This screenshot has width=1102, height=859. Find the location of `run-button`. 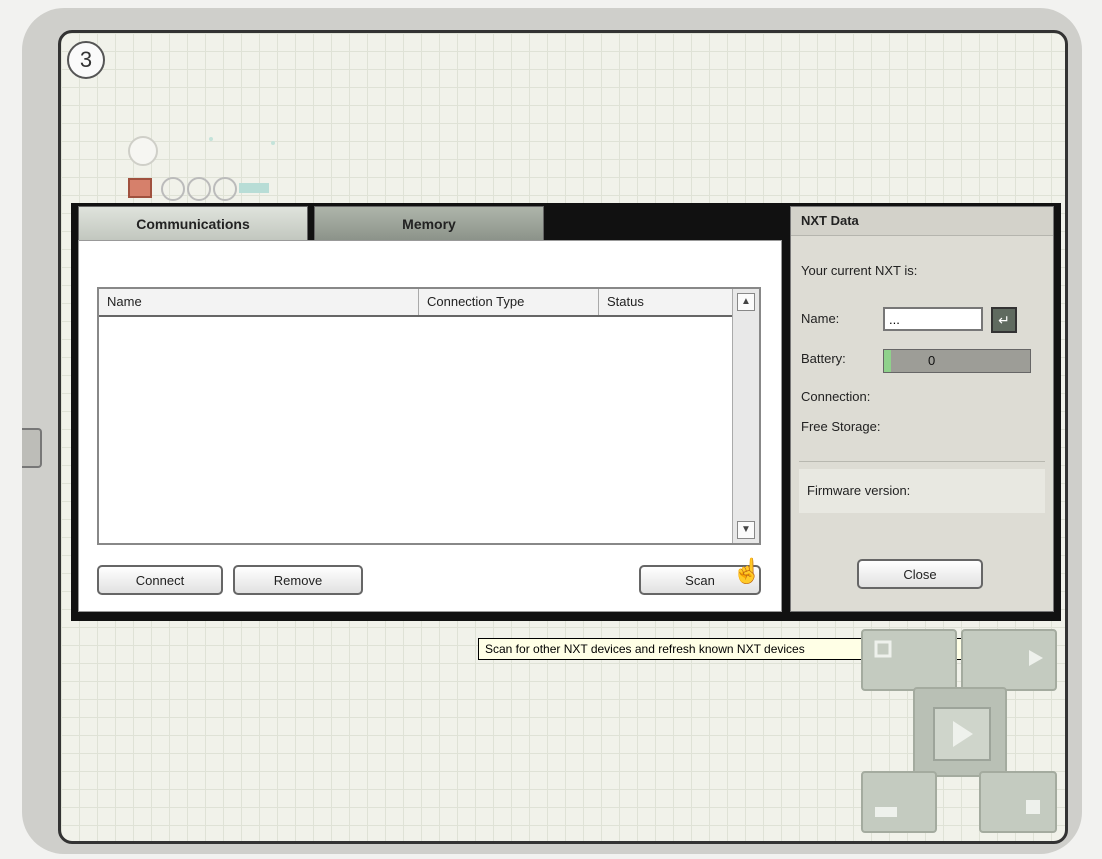

run-button is located at coordinates (960, 732).